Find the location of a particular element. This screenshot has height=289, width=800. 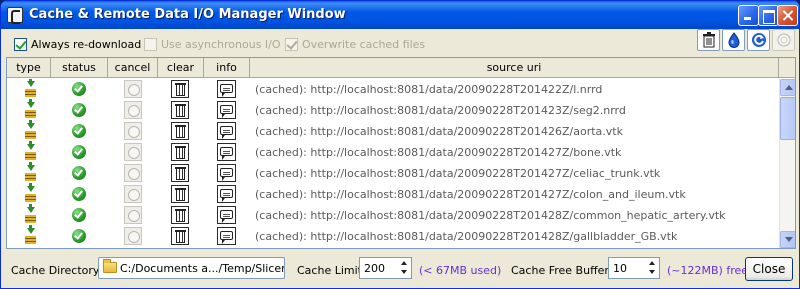

maximize-button is located at coordinates (768, 15).